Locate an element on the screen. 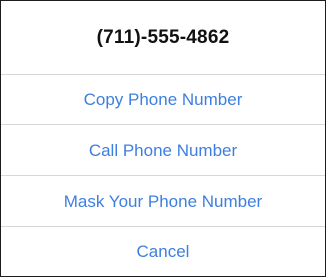  cancel-label: Cancel is located at coordinates (163, 251).